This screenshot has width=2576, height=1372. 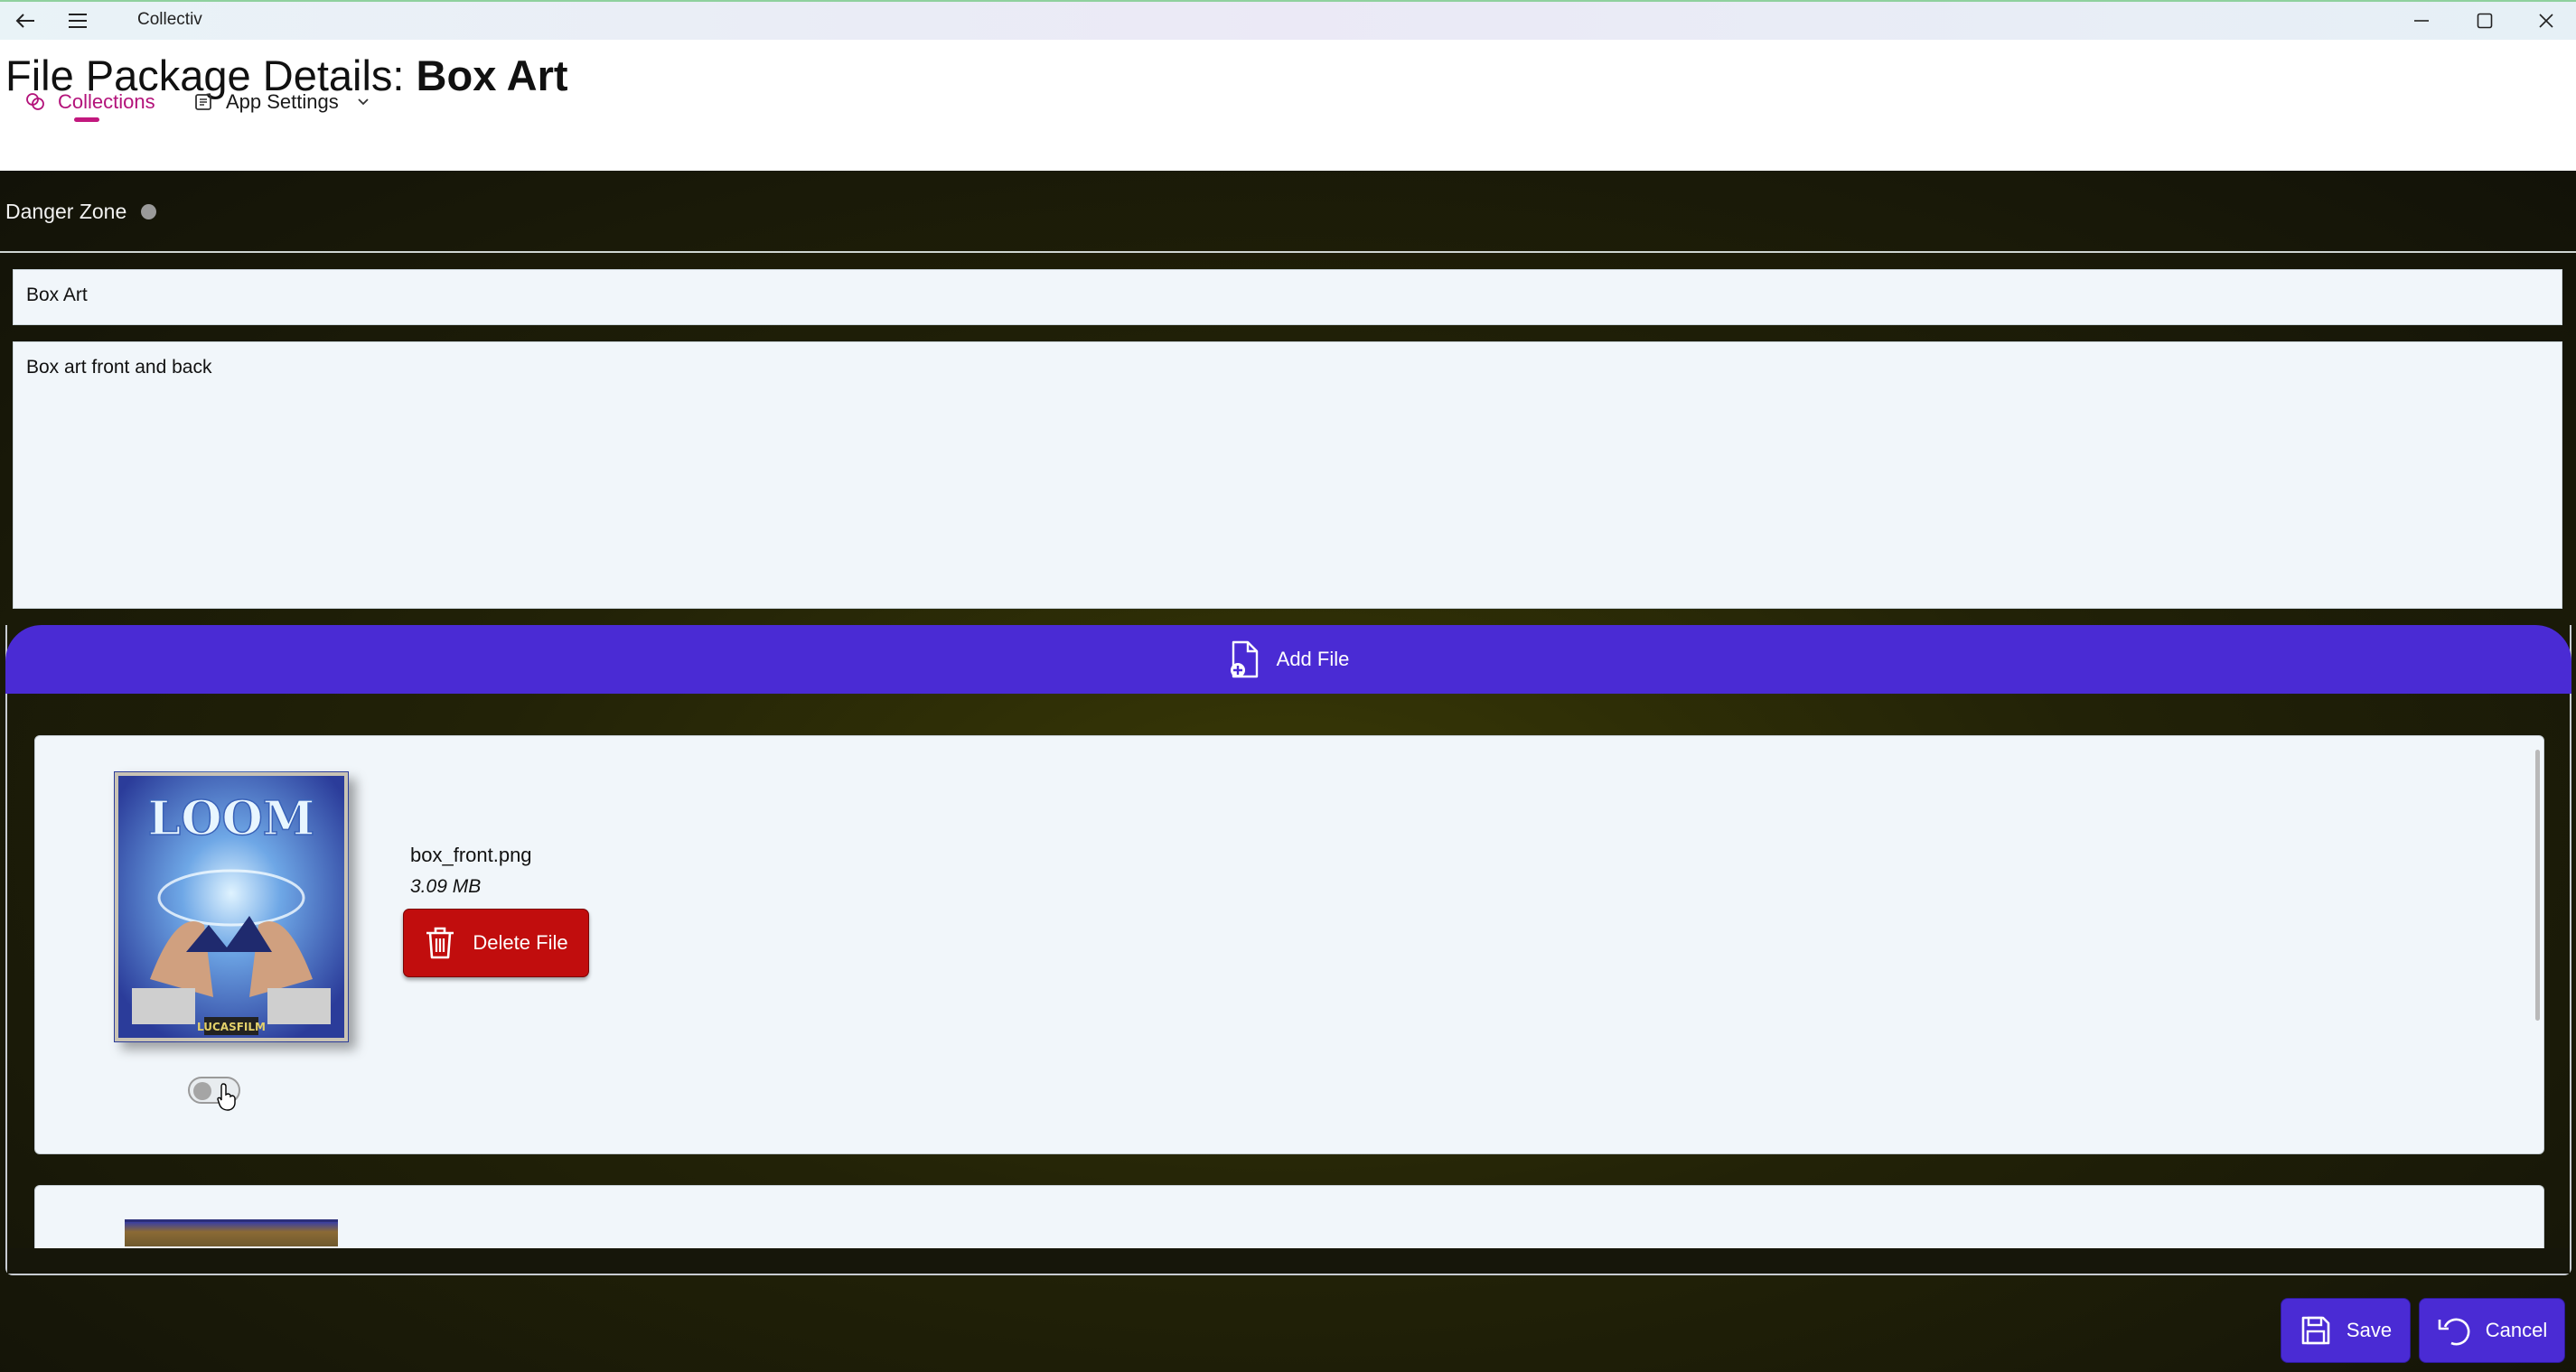 What do you see at coordinates (1288, 105) in the screenshot?
I see `page-header: File Package Details: Box Art` at bounding box center [1288, 105].